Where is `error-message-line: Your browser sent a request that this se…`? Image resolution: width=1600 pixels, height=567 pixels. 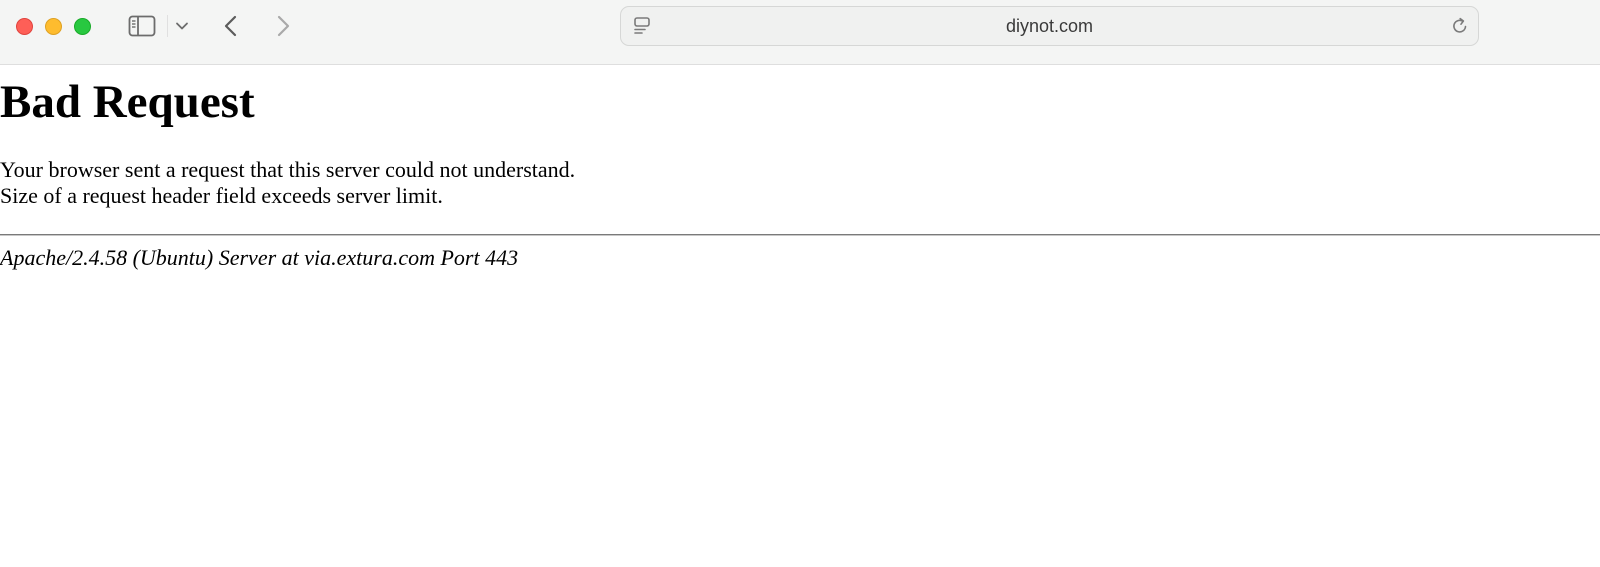
error-message-line: Your browser sent a request that this se… is located at coordinates (288, 169).